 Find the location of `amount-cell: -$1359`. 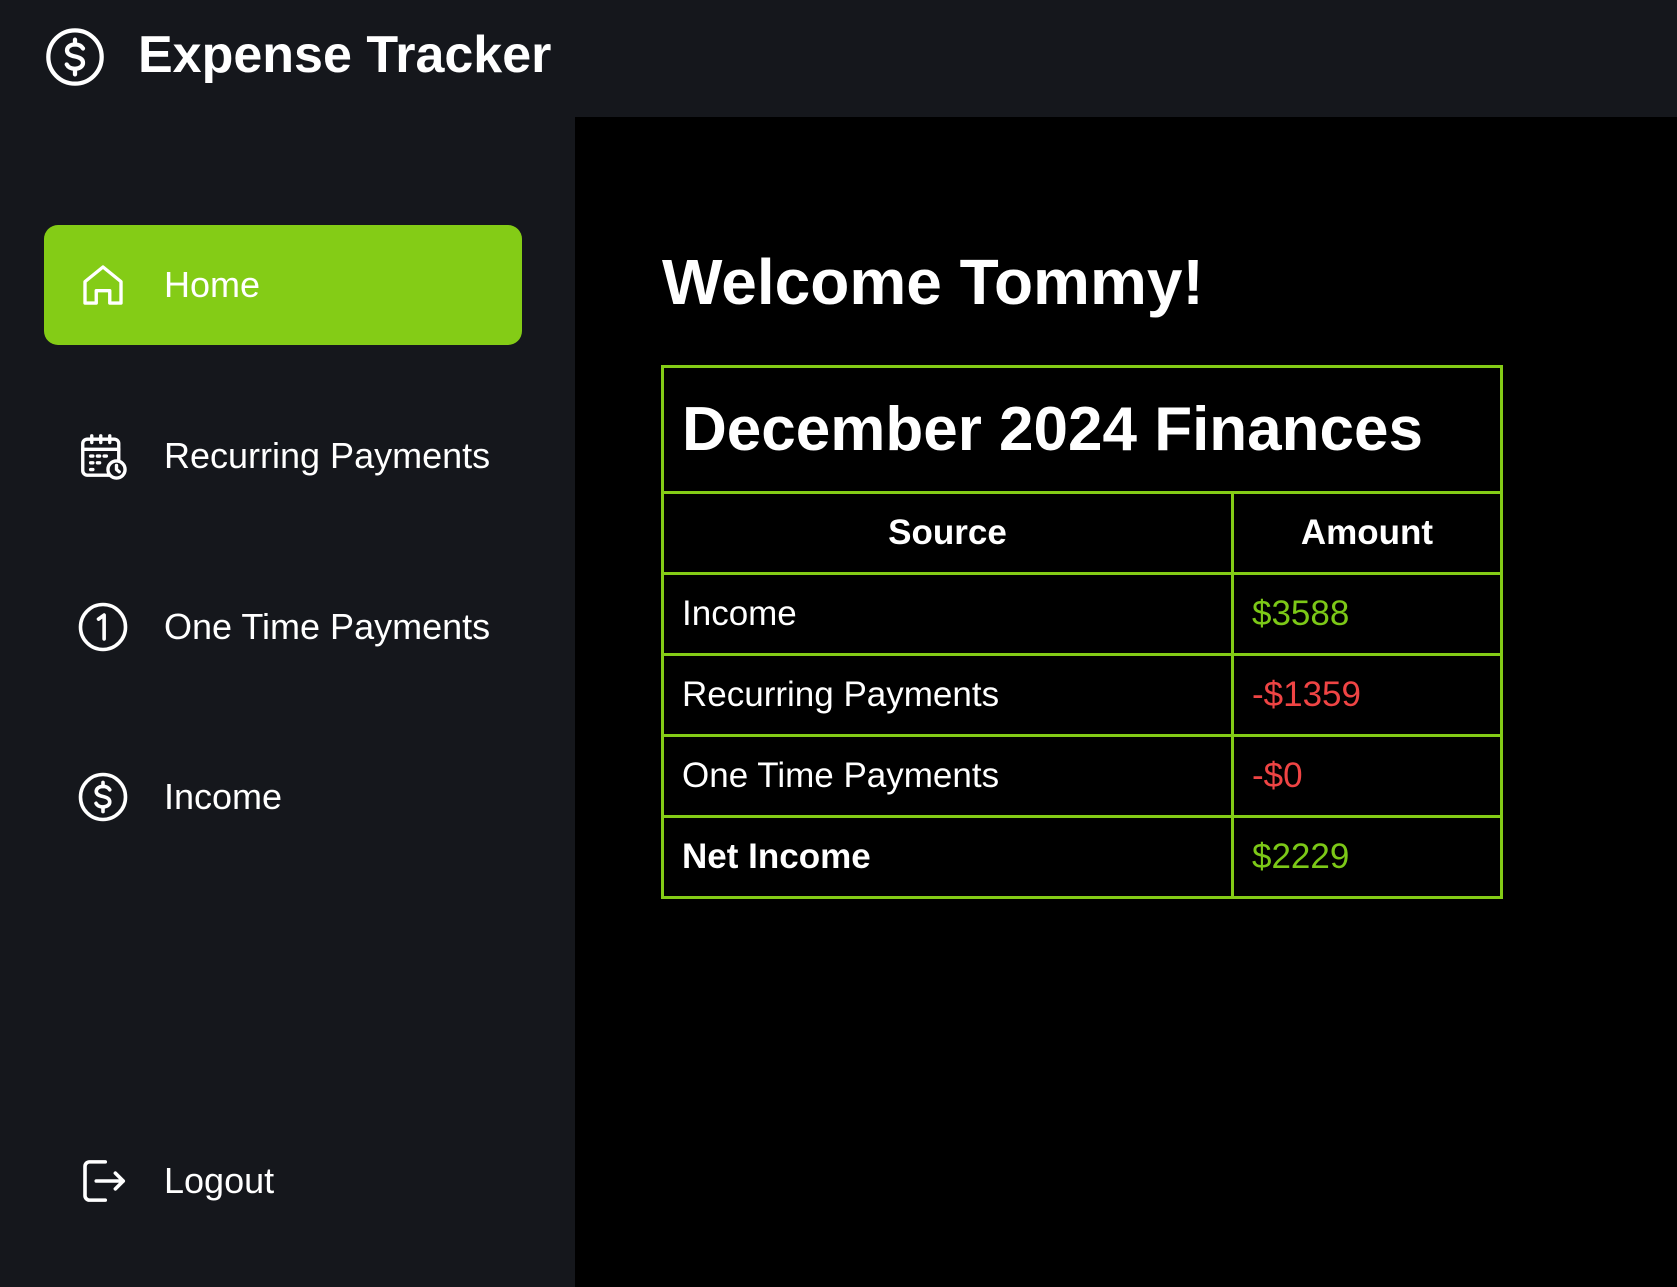

amount-cell: -$1359 is located at coordinates (1367, 695).